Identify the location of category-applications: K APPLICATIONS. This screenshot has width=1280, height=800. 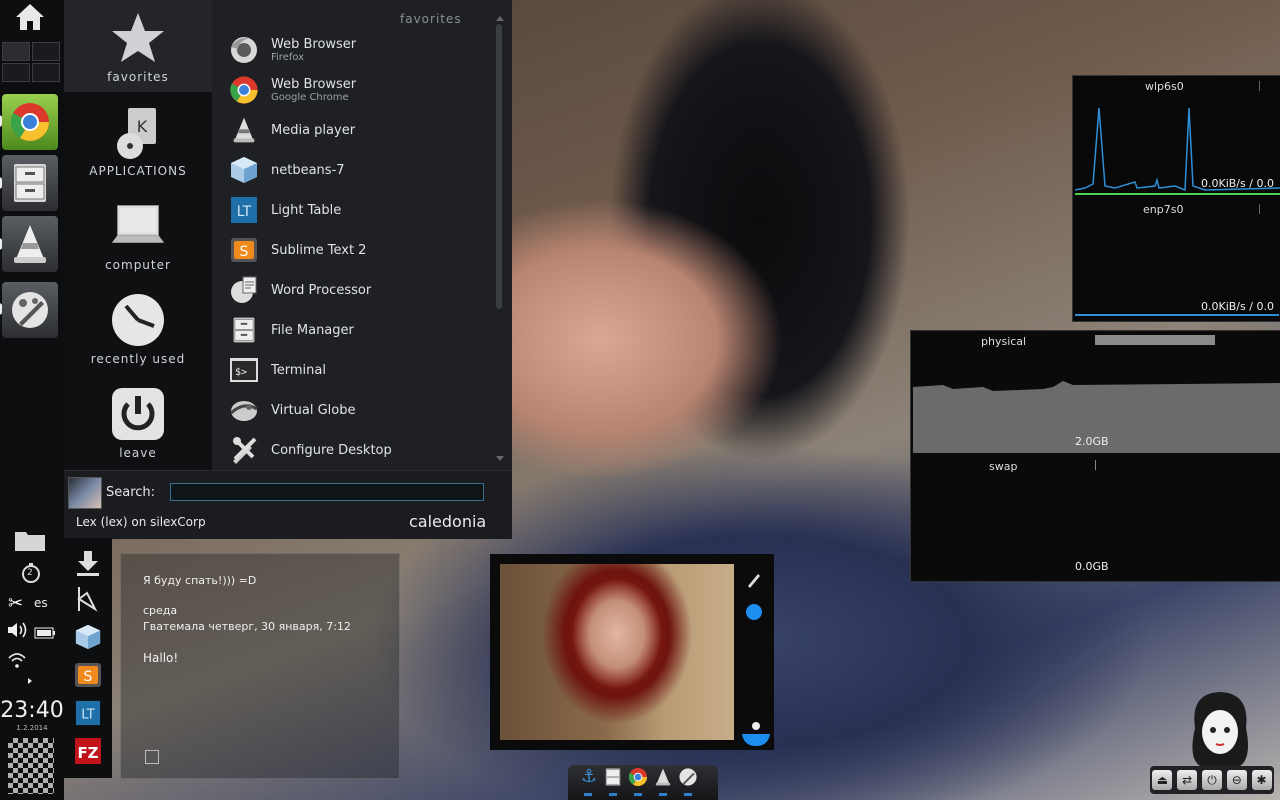
(138, 140).